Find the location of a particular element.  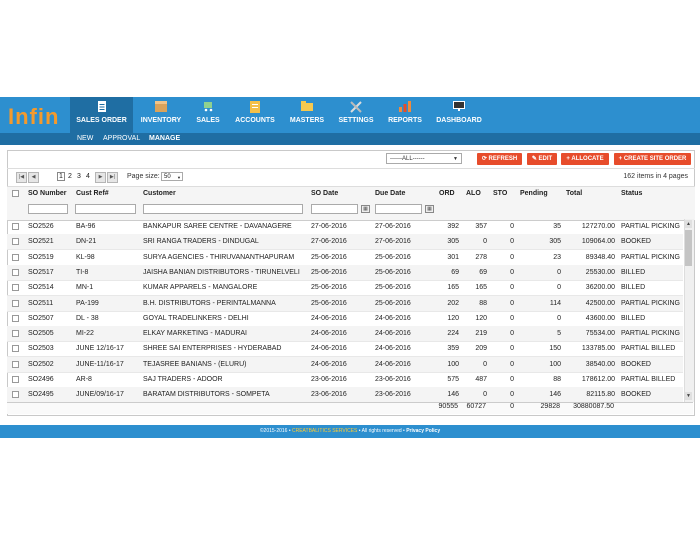

column-header-ord: ORD is located at coordinates (447, 193).